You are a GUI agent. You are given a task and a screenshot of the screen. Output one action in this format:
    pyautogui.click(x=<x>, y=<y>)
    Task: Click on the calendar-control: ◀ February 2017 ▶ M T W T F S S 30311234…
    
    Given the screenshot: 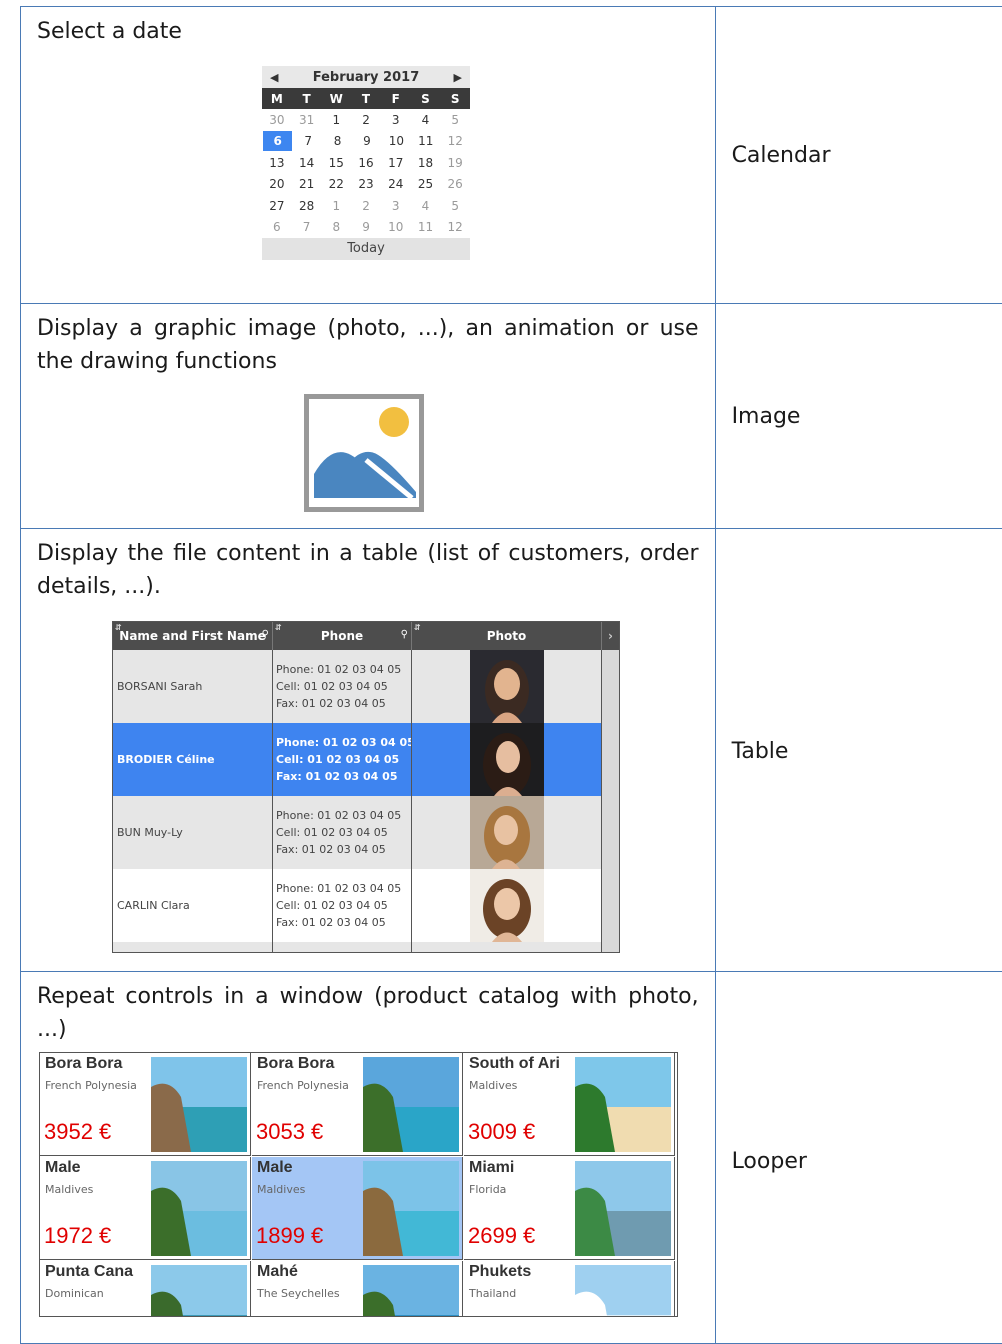 What is the action you would take?
    pyautogui.click(x=366, y=163)
    